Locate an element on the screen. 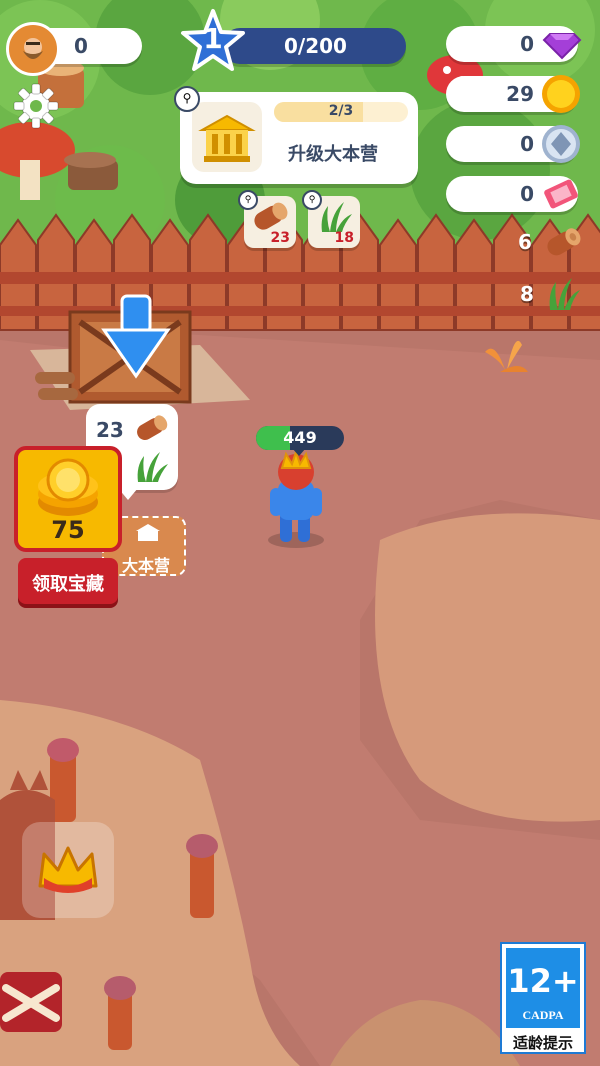 This screenshot has width=600, height=1066. crown-ability-button is located at coordinates (68, 870).